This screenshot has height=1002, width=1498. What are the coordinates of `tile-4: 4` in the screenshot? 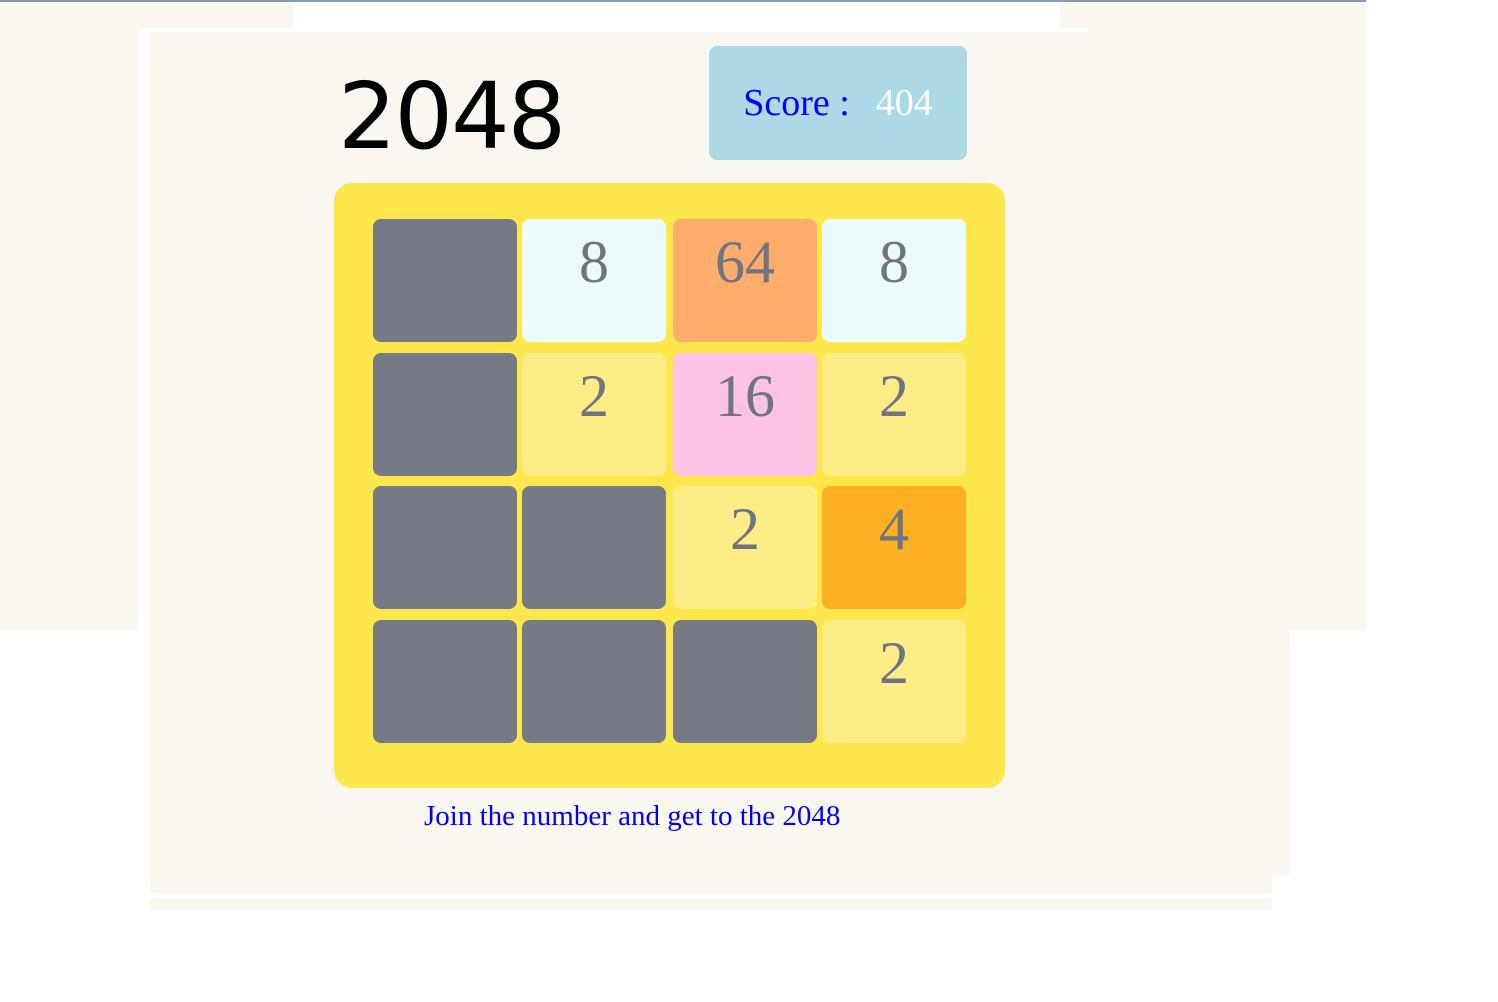 It's located at (894, 547).